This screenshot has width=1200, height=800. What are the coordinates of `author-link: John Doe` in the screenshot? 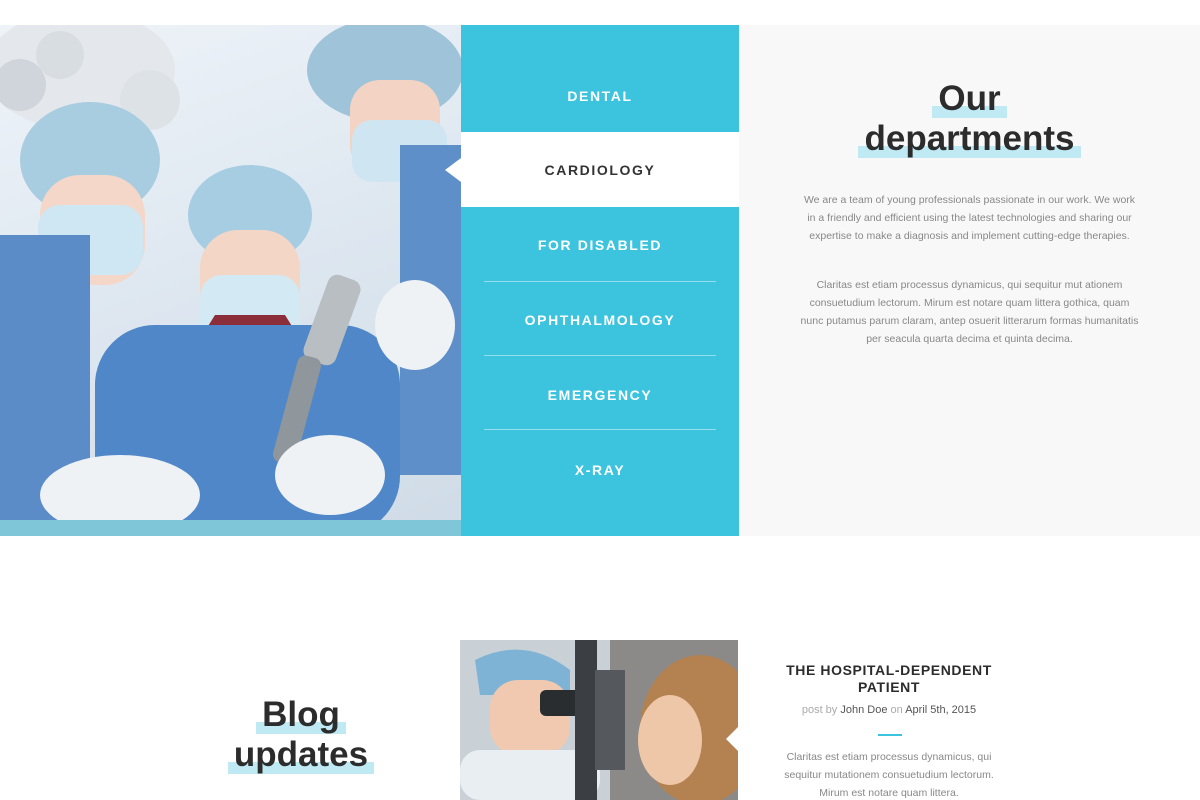 It's located at (863, 710).